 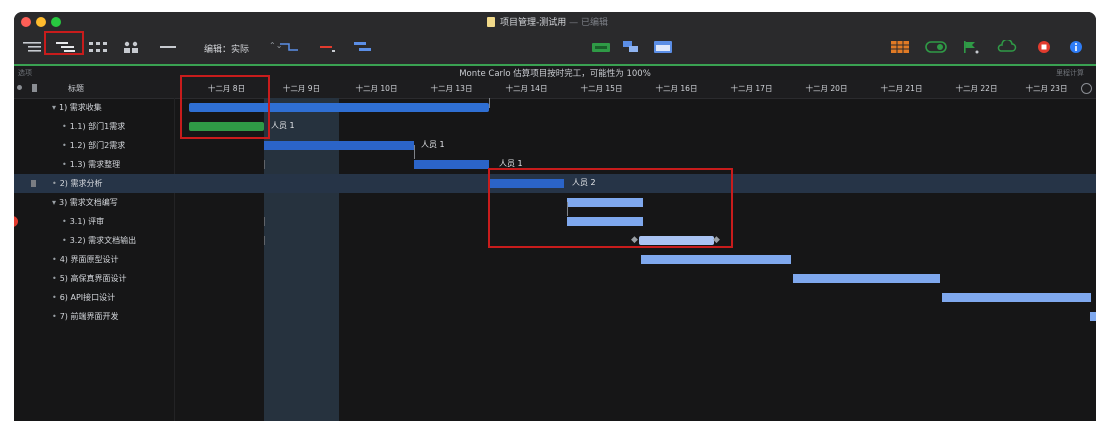 What do you see at coordinates (97, 145) in the screenshot?
I see `task-title: 1.2) 部门2需求` at bounding box center [97, 145].